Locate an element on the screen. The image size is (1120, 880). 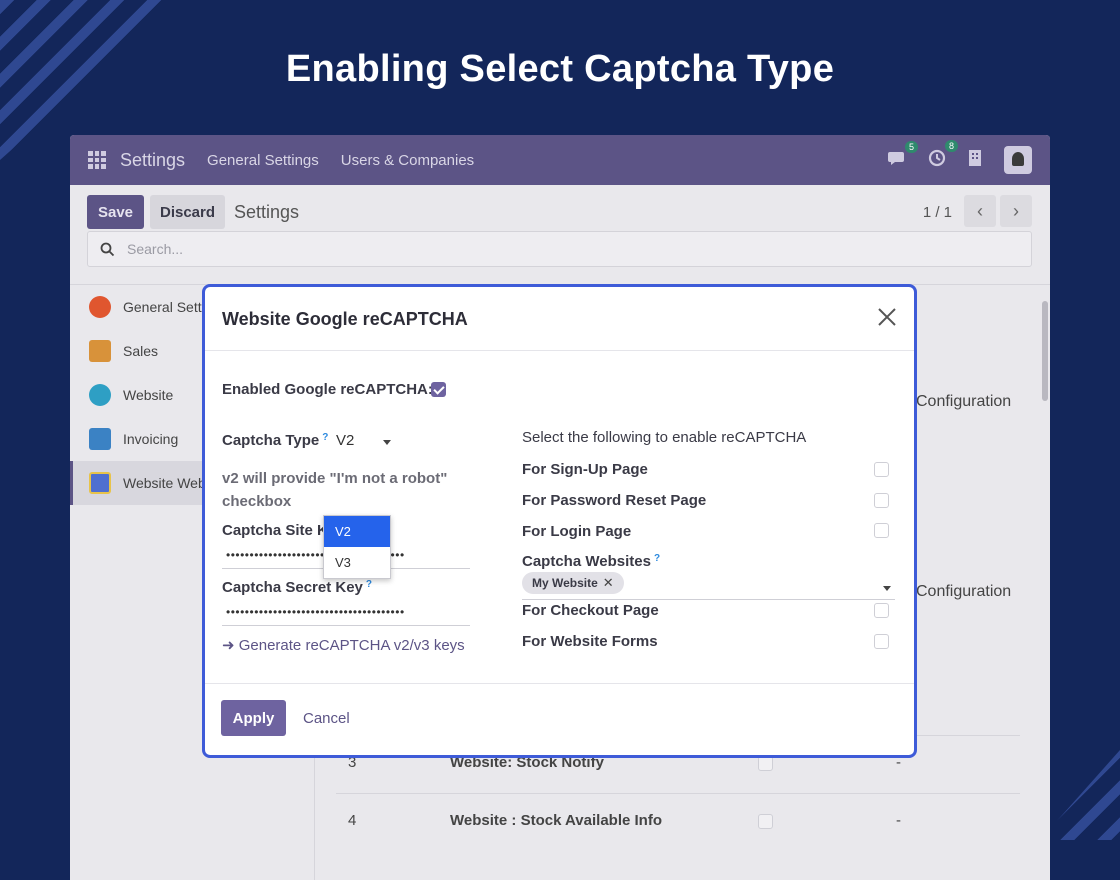
close-button is located at coordinates (887, 318).